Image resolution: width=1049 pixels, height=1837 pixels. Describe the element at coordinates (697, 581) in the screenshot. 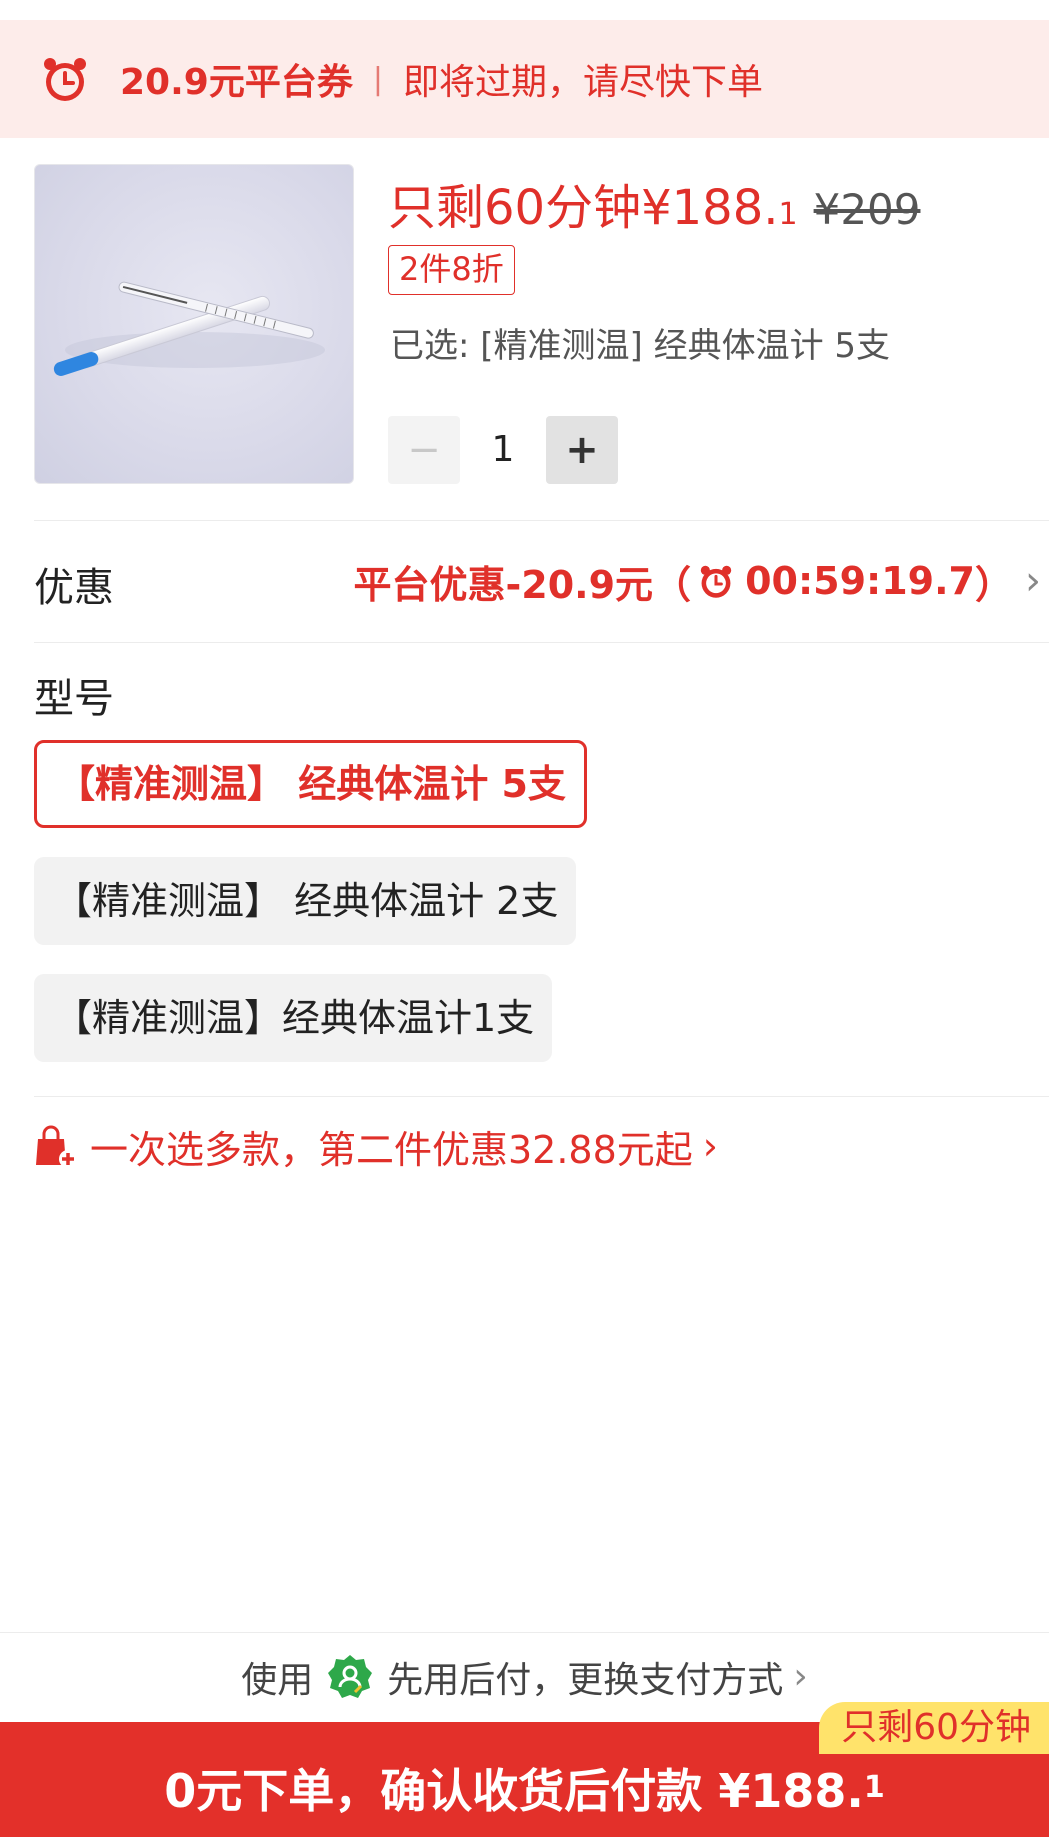

I see `platform-discount-row: 平台优惠-20.9元（ 00:59:19.7 ） ›` at that location.